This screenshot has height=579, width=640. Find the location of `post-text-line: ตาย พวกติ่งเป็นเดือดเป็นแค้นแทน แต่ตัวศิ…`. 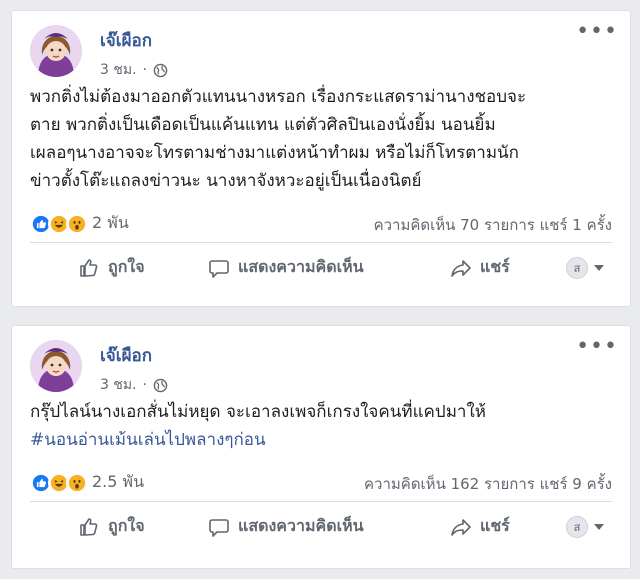

post-text-line: ตาย พวกติ่งเป็นเดือดเป็นแค้นแทน แต่ตัวศิ… is located at coordinates (263, 125).